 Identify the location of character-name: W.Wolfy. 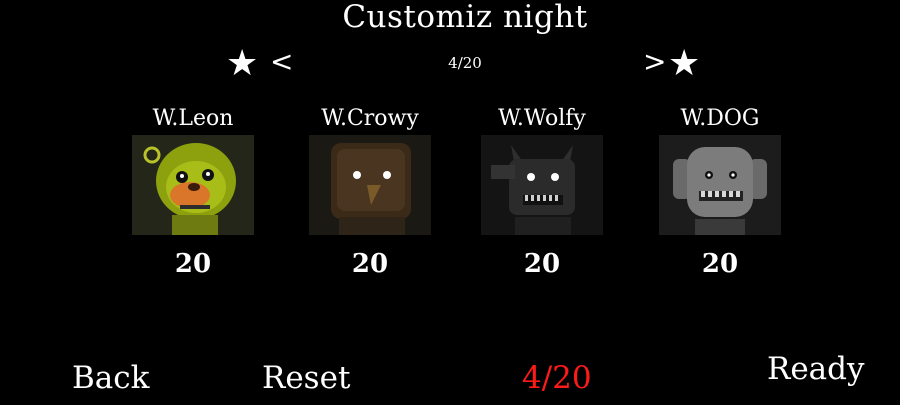
(542, 118).